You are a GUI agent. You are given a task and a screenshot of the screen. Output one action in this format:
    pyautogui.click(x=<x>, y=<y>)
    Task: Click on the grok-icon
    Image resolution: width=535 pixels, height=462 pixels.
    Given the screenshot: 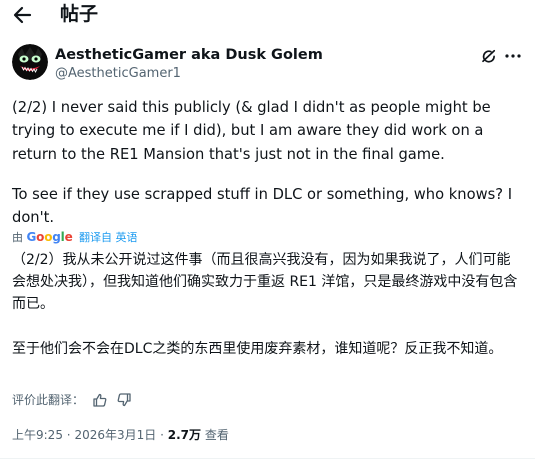 What is the action you would take?
    pyautogui.click(x=489, y=56)
    